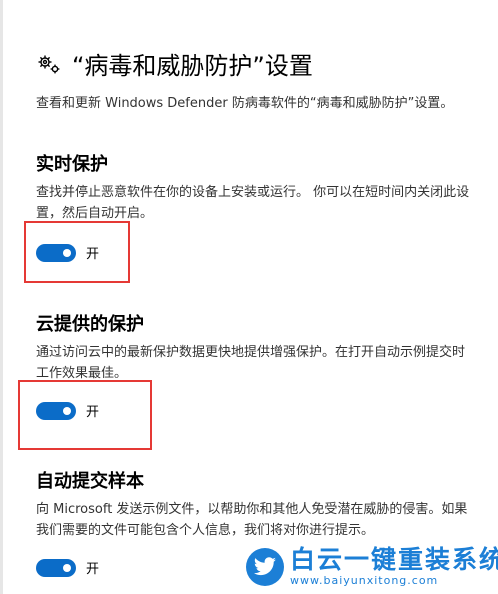 This screenshot has width=498, height=594. Describe the element at coordinates (1, 297) in the screenshot. I see `window-left-border` at that location.